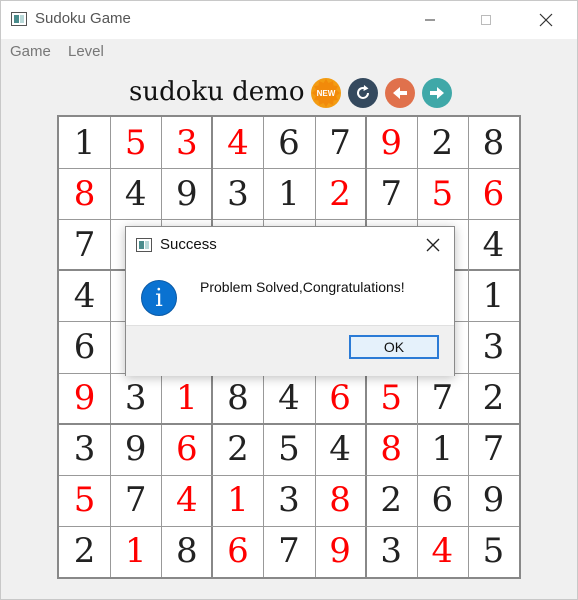 This screenshot has height=600, width=578. Describe the element at coordinates (302, 287) in the screenshot. I see `dialog-message: Problem Solved,Congratulations!` at that location.